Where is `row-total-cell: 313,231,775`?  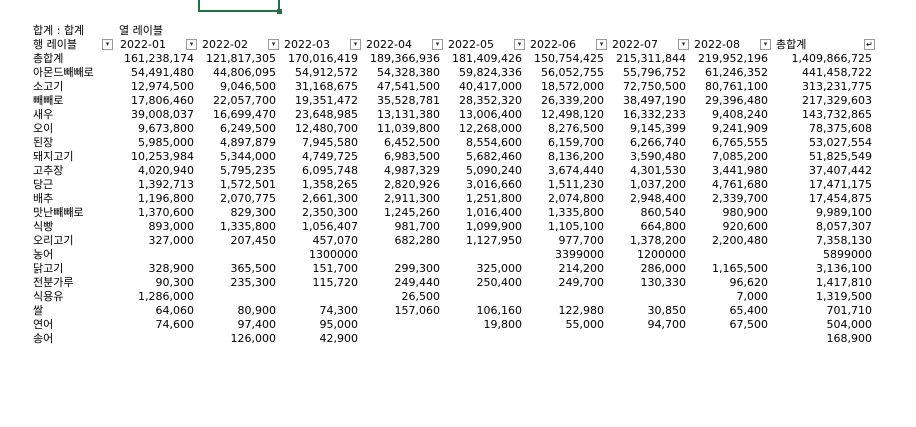
row-total-cell: 313,231,775 is located at coordinates (823, 87).